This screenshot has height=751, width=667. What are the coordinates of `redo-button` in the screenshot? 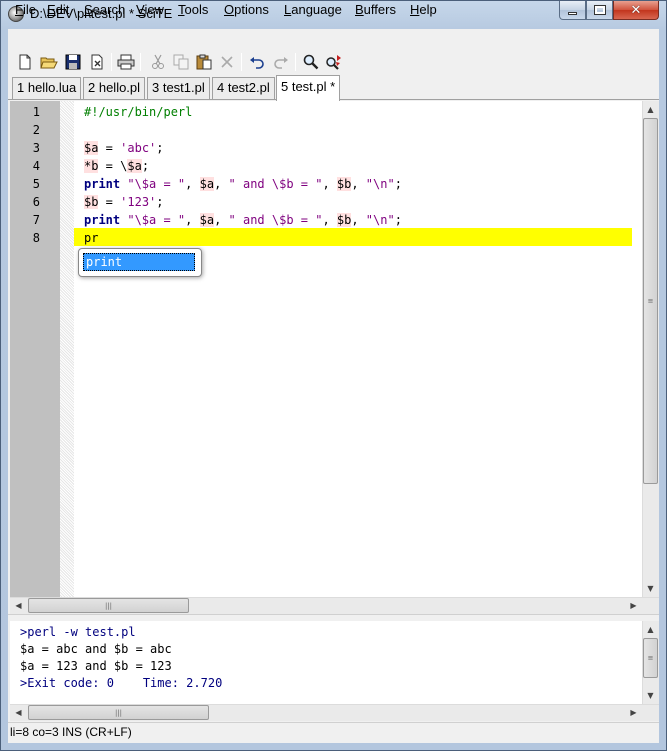 It's located at (281, 62).